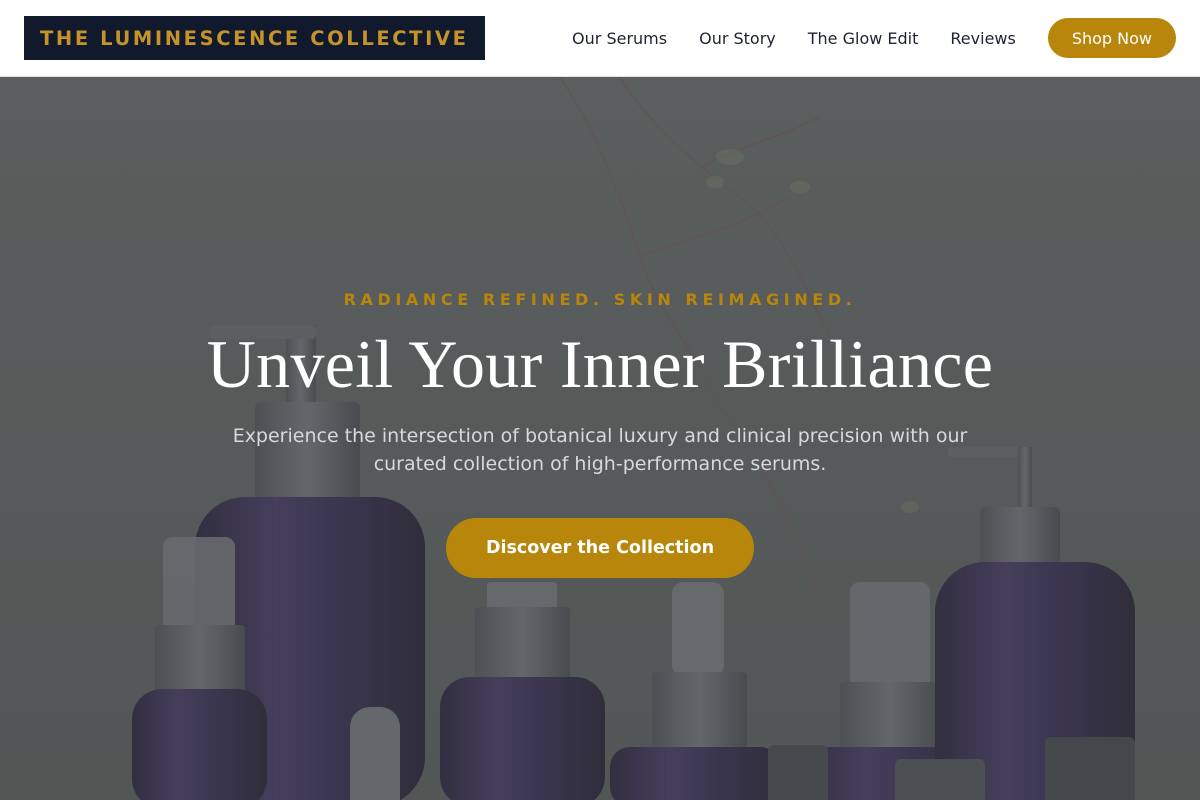 This screenshot has width=1200, height=800. What do you see at coordinates (254, 38) in the screenshot?
I see `brand-logo: THE LUMINESCENCE COLLECTIVE` at bounding box center [254, 38].